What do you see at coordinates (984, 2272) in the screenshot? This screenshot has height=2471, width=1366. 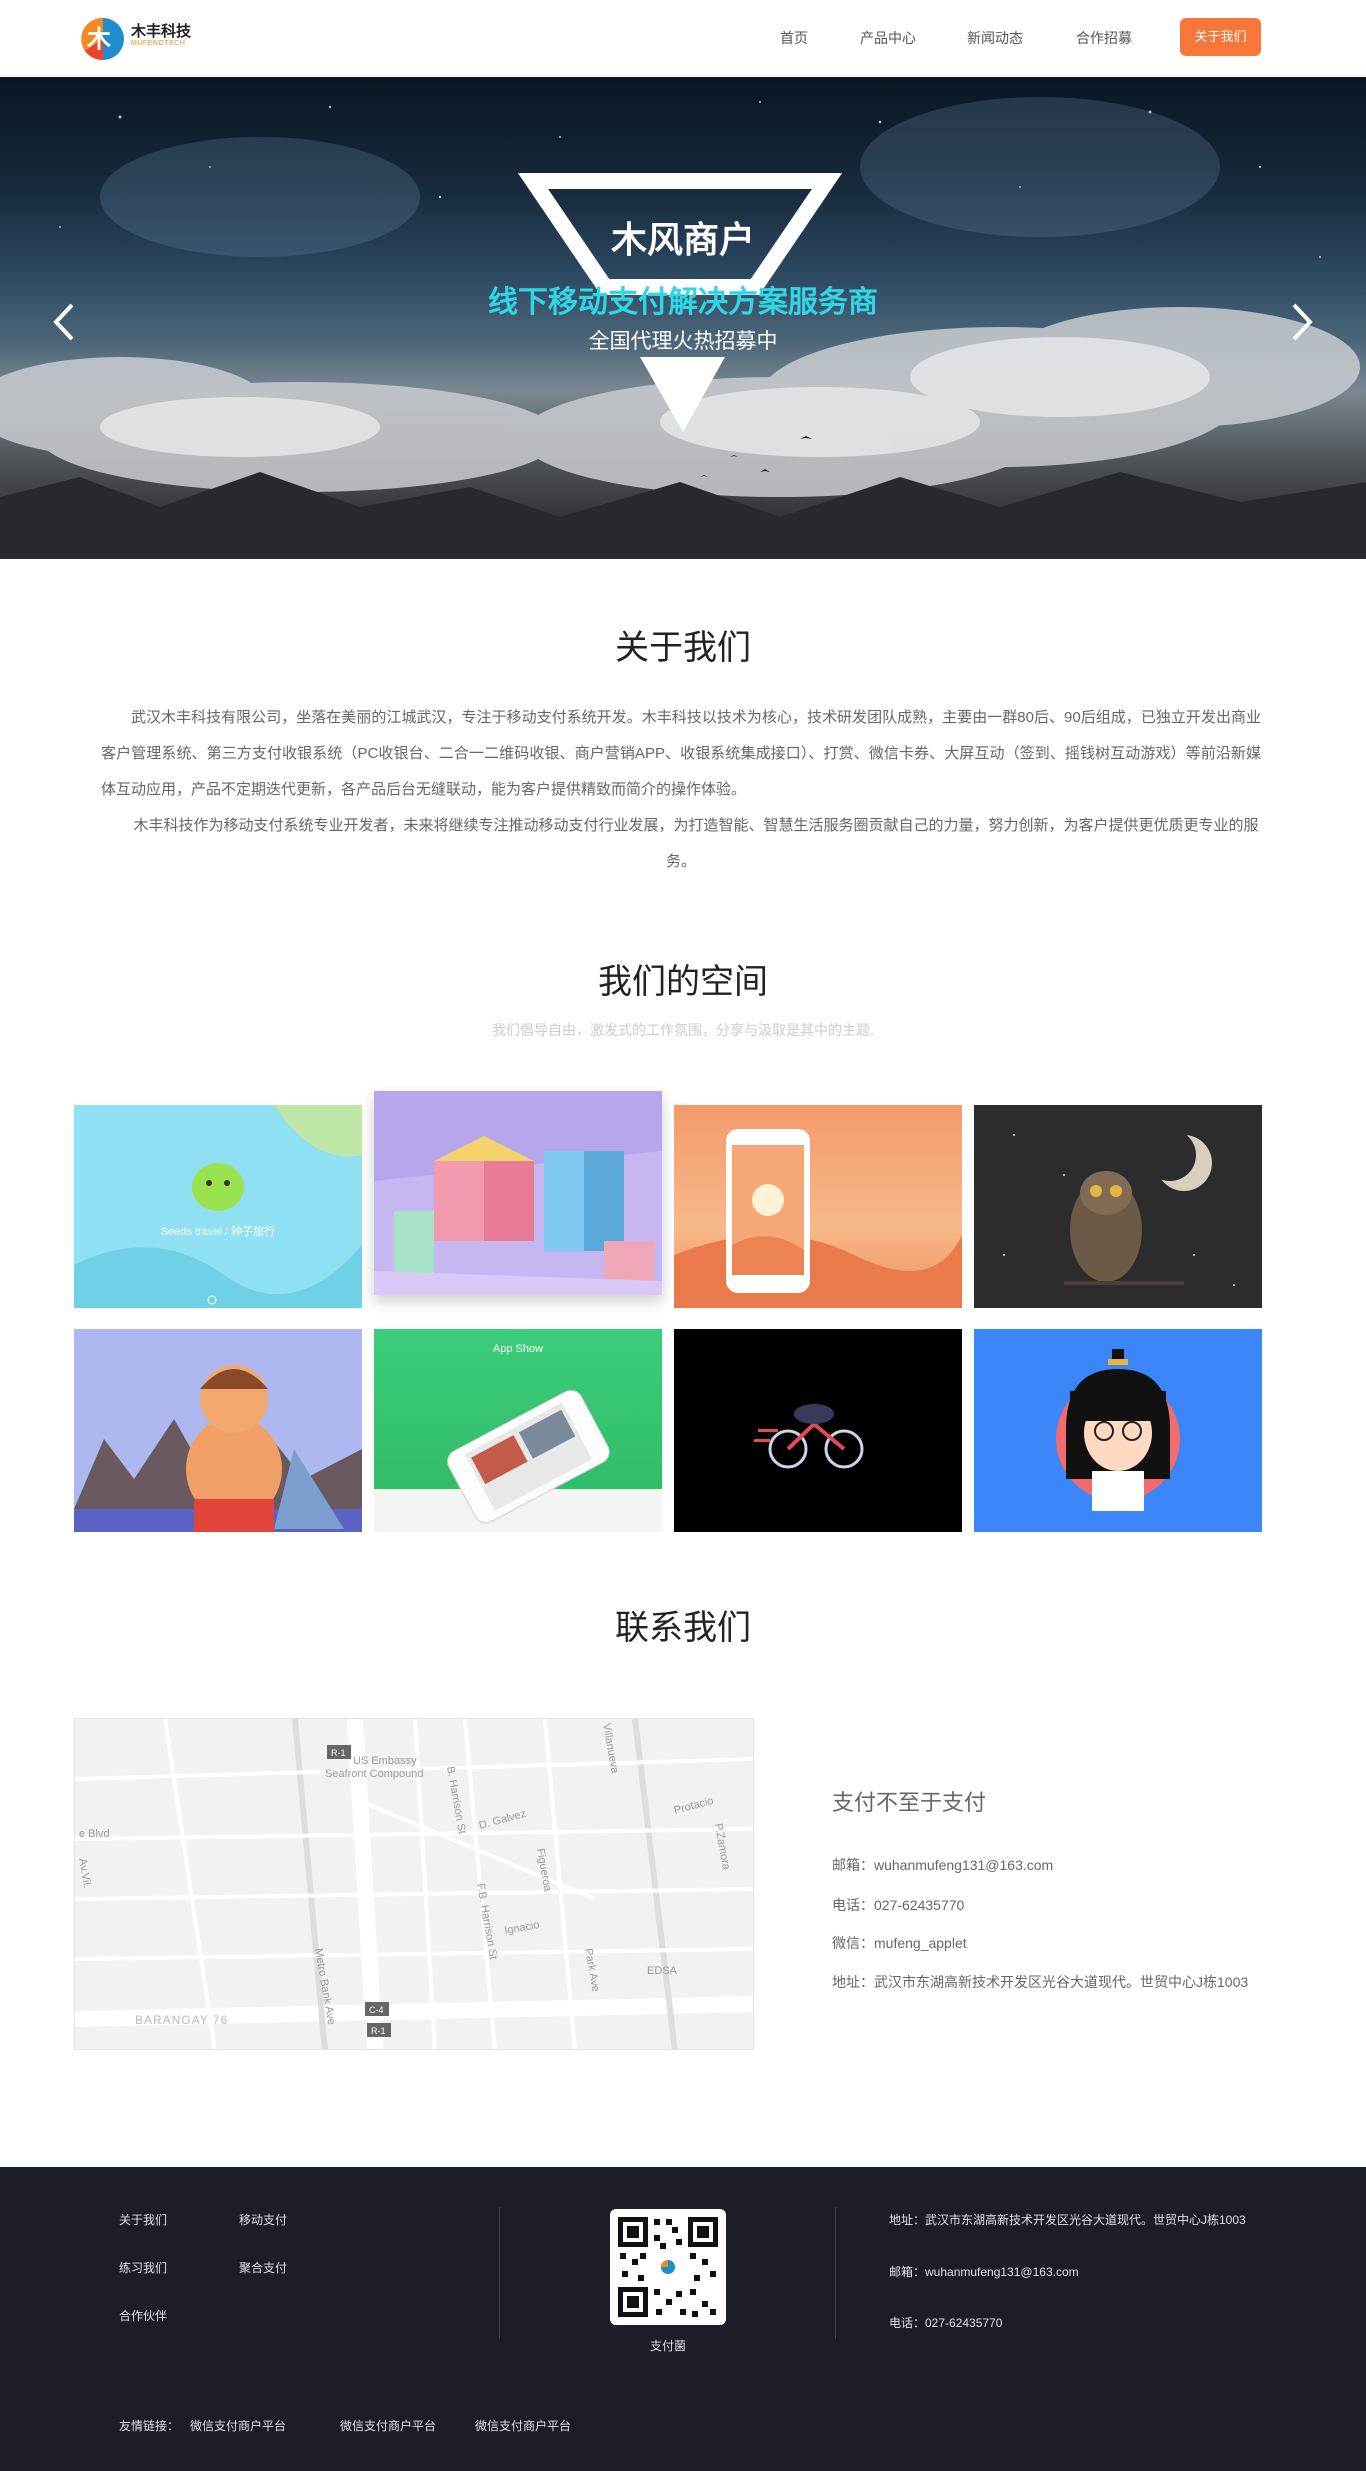 I see `footer-email: 邮箱：wuhanmufeng131@163.com` at bounding box center [984, 2272].